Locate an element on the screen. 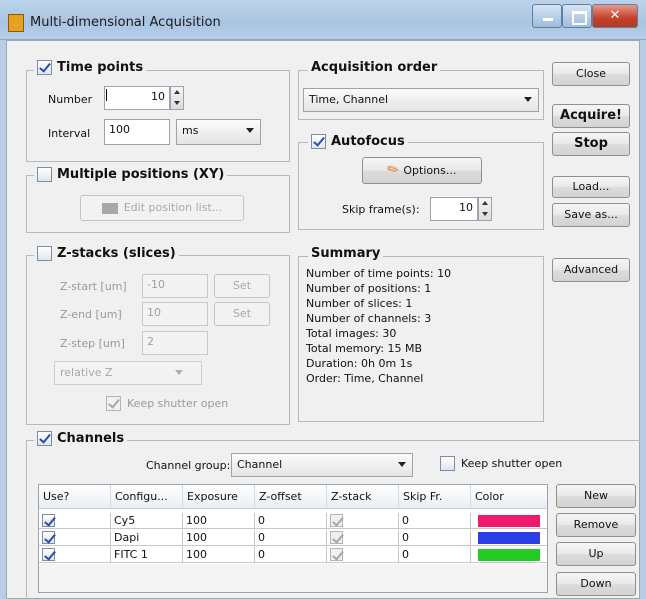 This screenshot has height=599, width=646. channel-group-select: Channel is located at coordinates (322, 465).